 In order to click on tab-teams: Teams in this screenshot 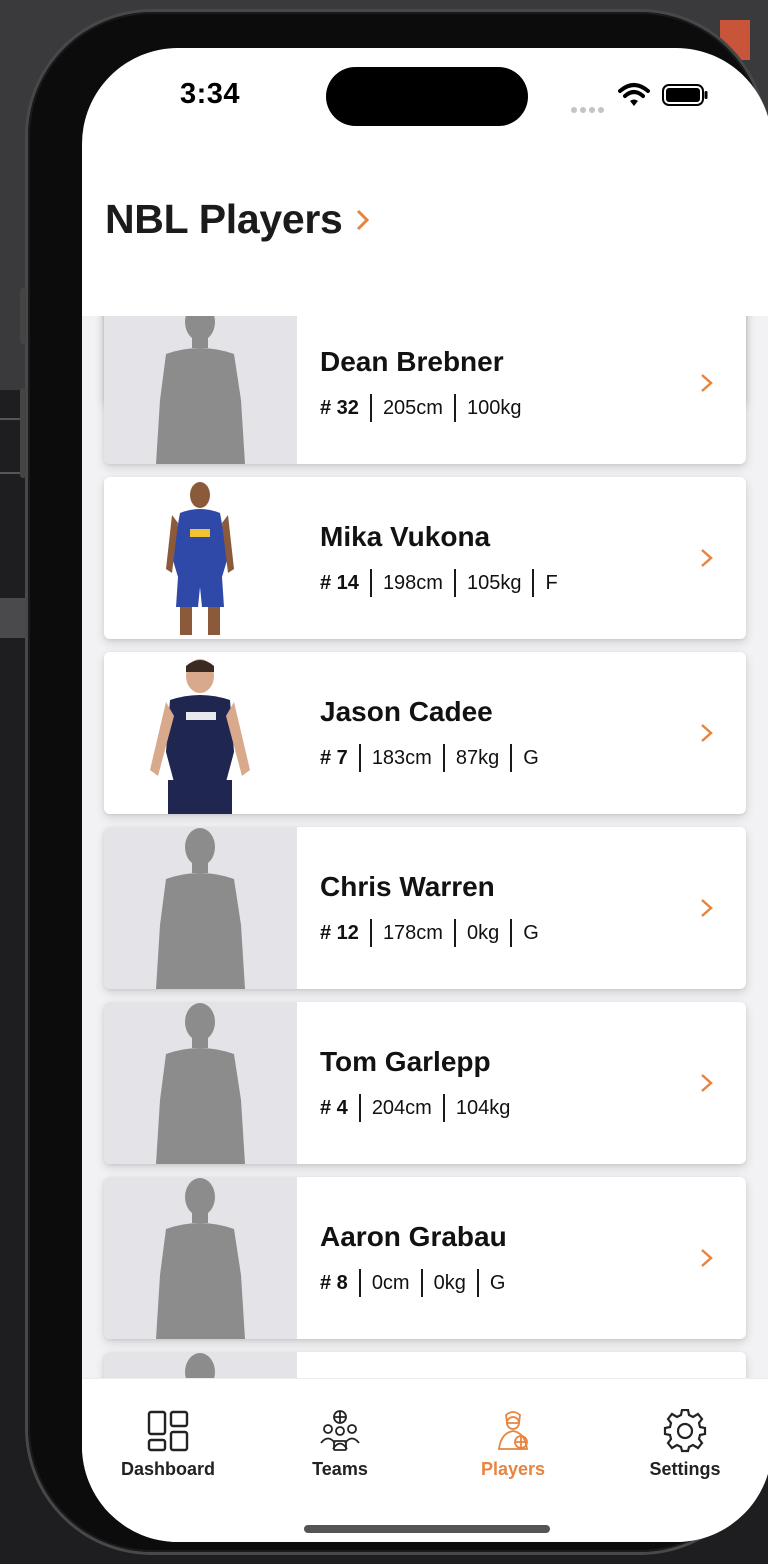, I will do `click(340, 1444)`.